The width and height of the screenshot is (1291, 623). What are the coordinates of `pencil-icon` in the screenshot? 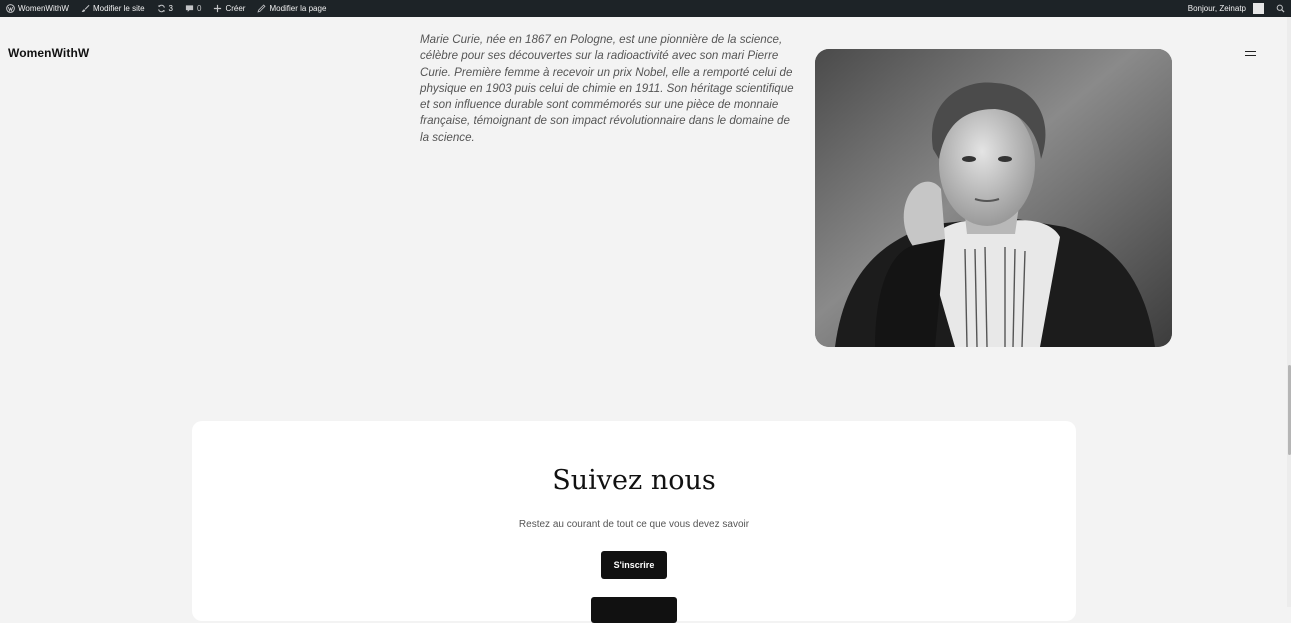 It's located at (261, 8).